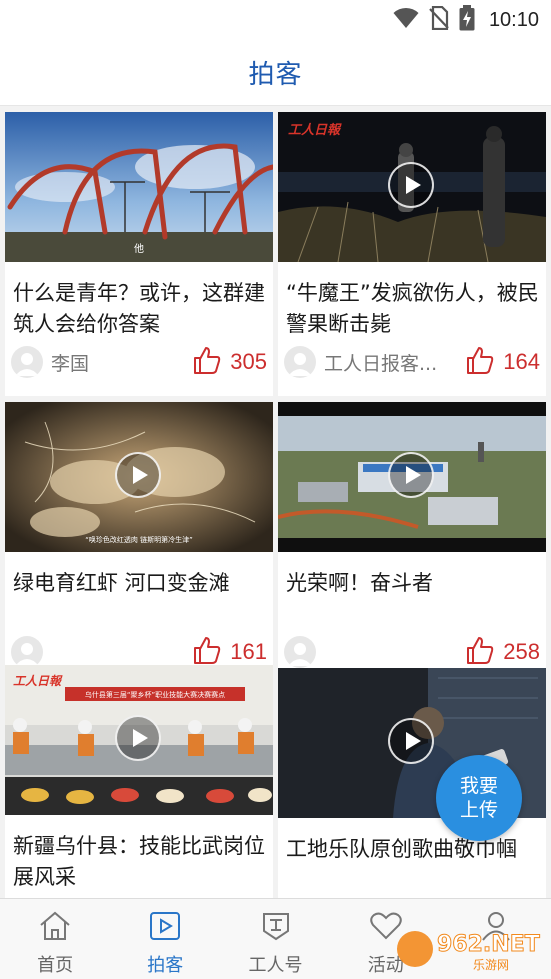 This screenshot has width=551, height=979. What do you see at coordinates (275, 965) in the screenshot?
I see `nav-label: 工人号` at bounding box center [275, 965].